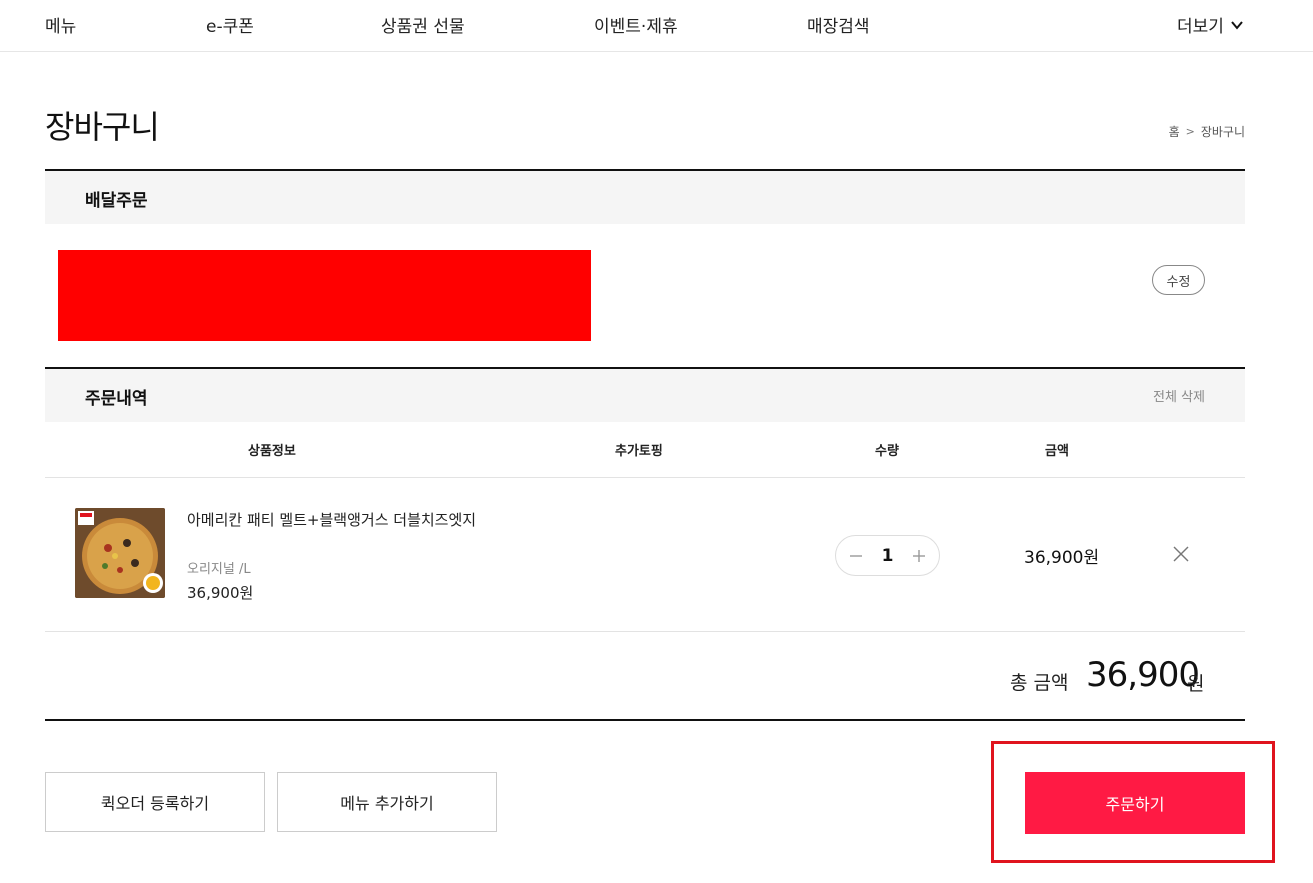 This screenshot has width=1313, height=883. What do you see at coordinates (1237, 25) in the screenshot?
I see `chevron-down-icon` at bounding box center [1237, 25].